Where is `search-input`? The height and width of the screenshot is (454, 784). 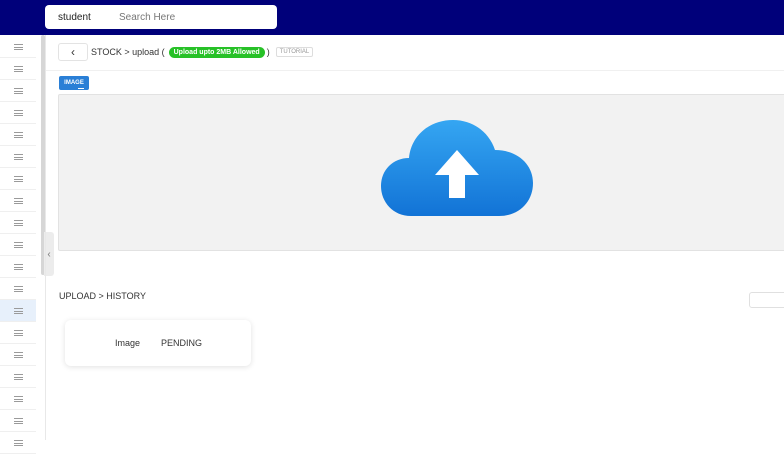 search-input is located at coordinates (192, 17).